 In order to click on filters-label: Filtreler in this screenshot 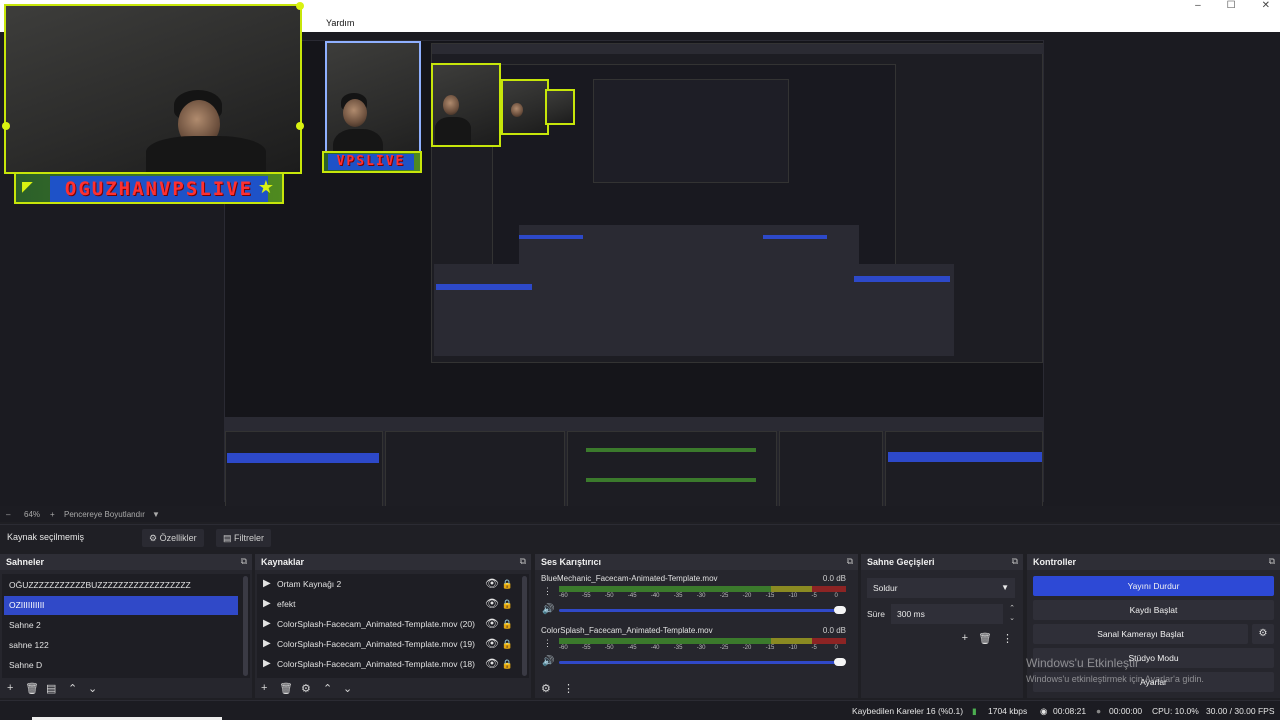, I will do `click(249, 538)`.